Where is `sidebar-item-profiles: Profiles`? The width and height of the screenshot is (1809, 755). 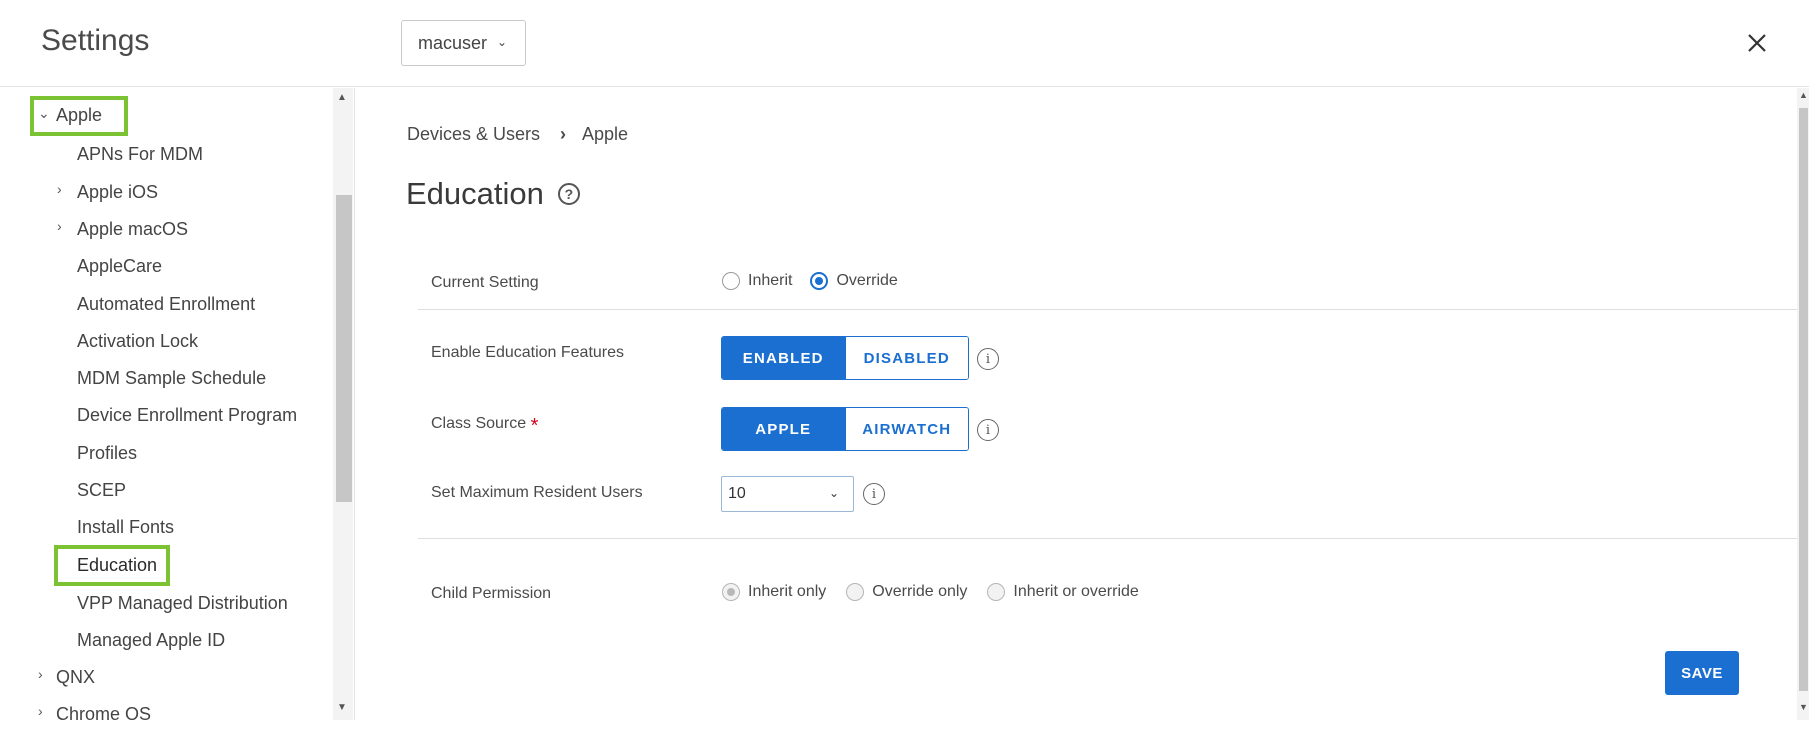 sidebar-item-profiles: Profiles is located at coordinates (107, 453).